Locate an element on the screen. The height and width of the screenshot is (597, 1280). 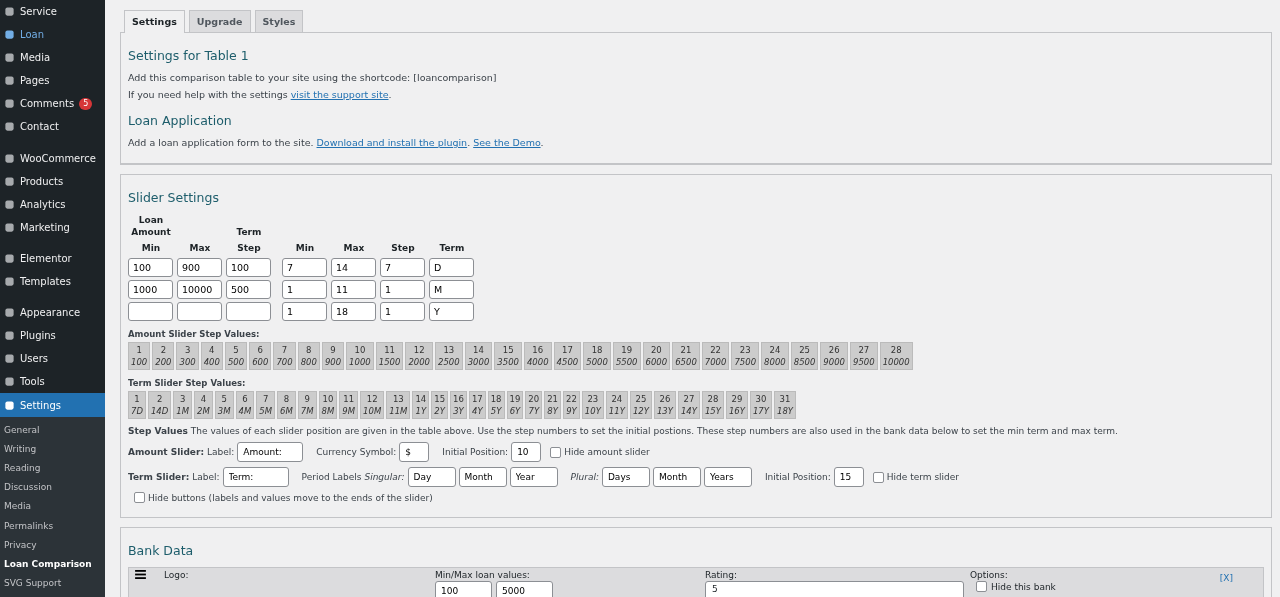
input-field: Amount: is located at coordinates (270, 452).